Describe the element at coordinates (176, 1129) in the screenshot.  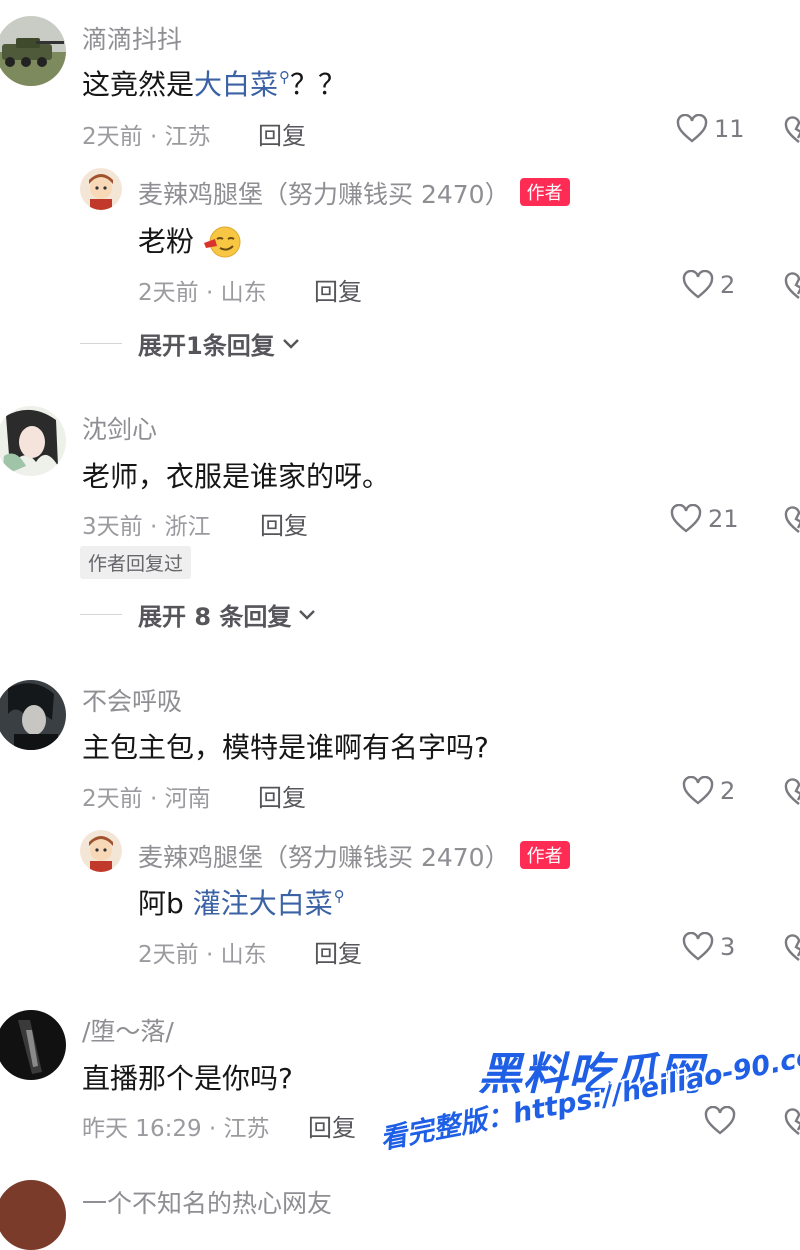
I see `comment-meta: 昨天 16:29 · 江苏` at that location.